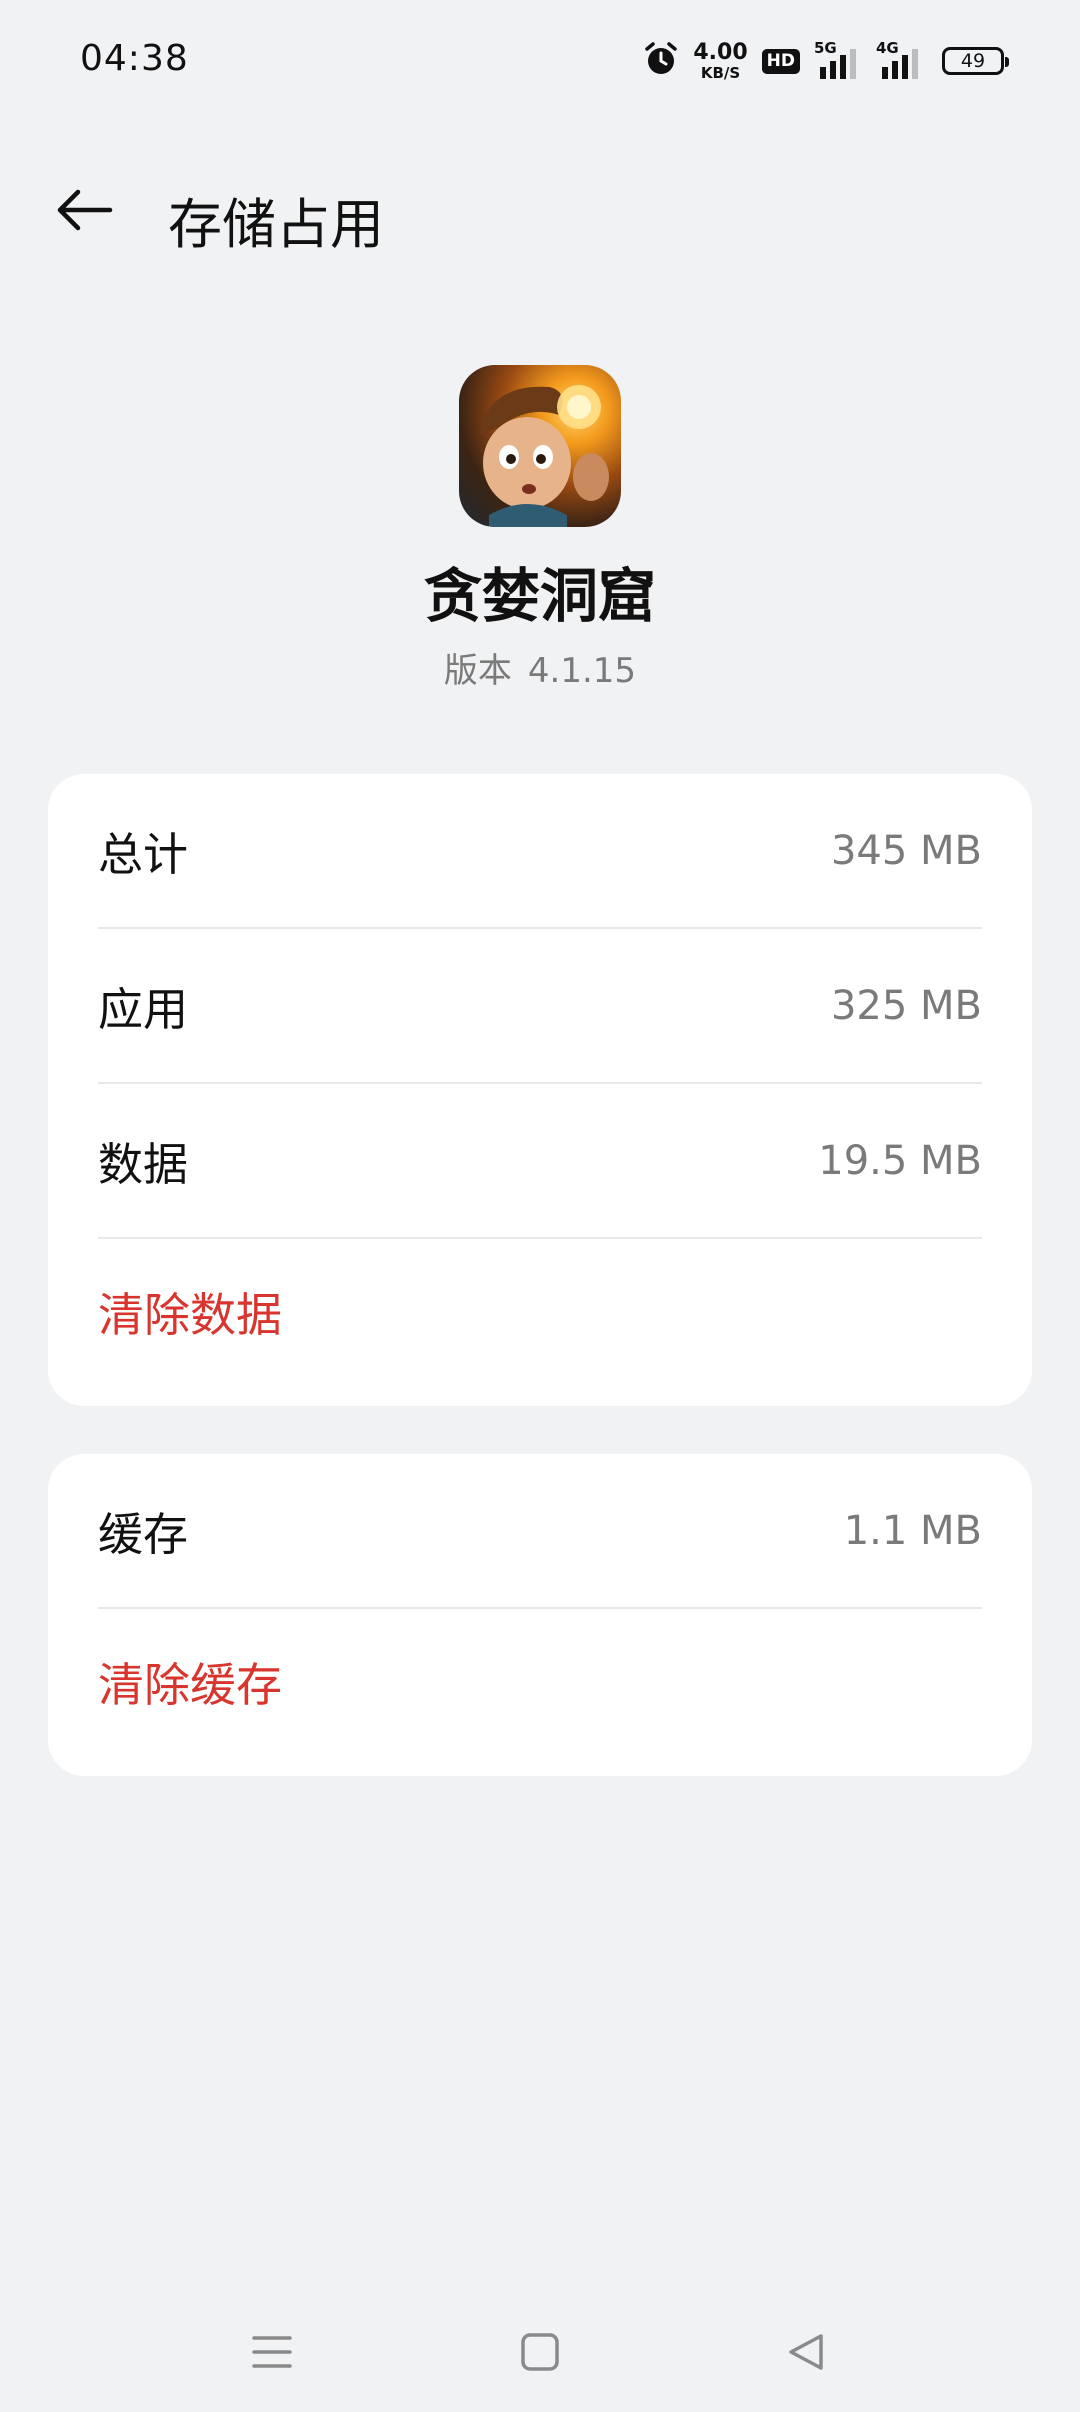  Describe the element at coordinates (661, 61) in the screenshot. I see `alarm-icon` at that location.